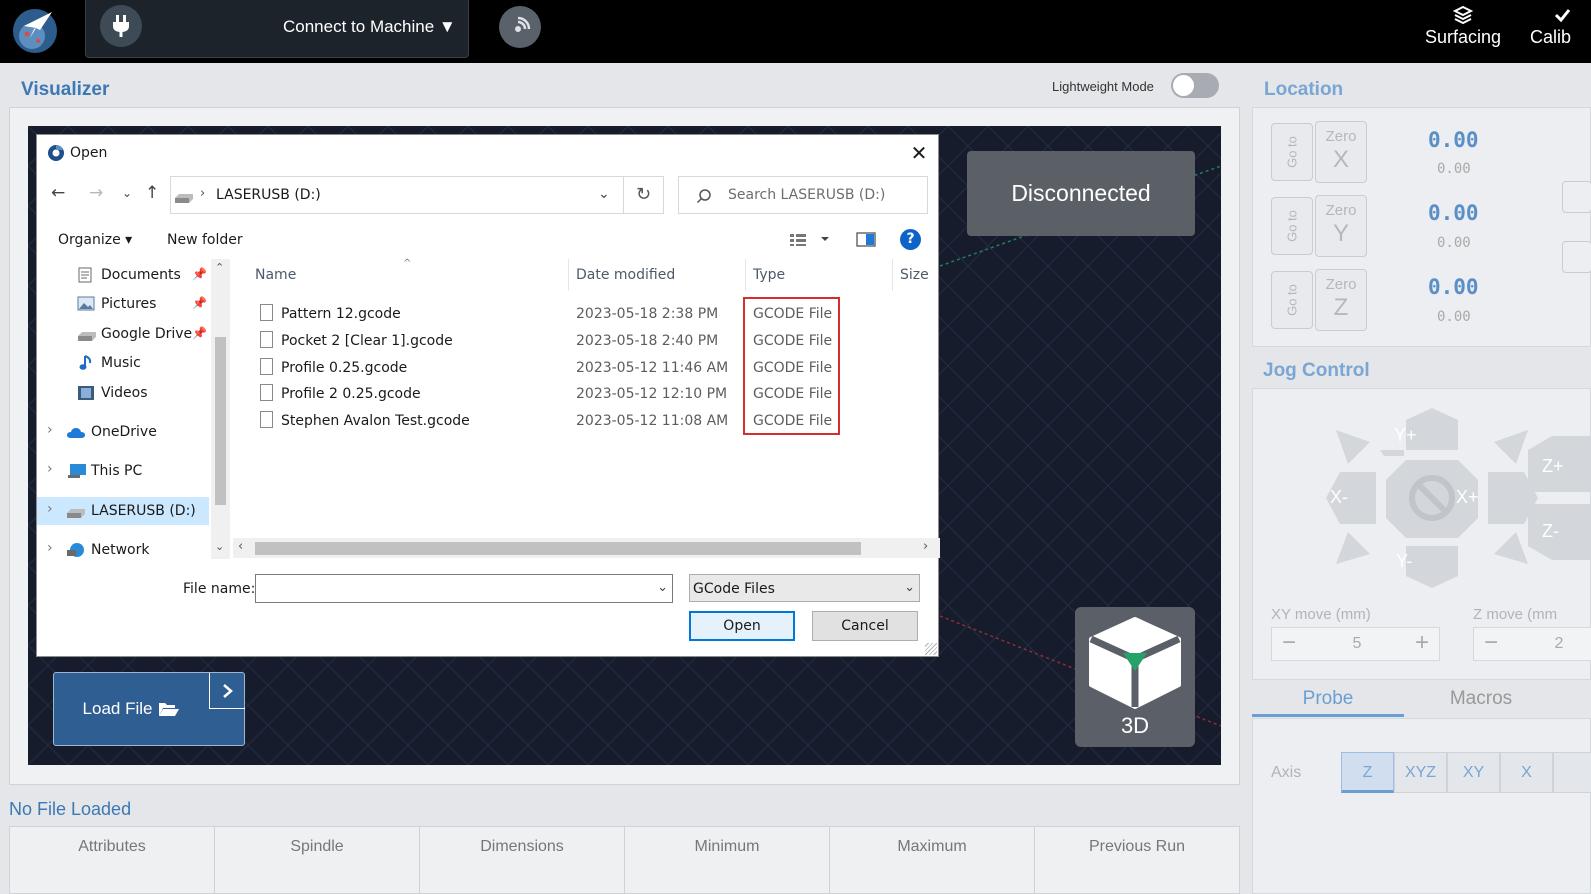 The height and width of the screenshot is (894, 1591). I want to click on tab-macros: Macros, so click(1481, 701).